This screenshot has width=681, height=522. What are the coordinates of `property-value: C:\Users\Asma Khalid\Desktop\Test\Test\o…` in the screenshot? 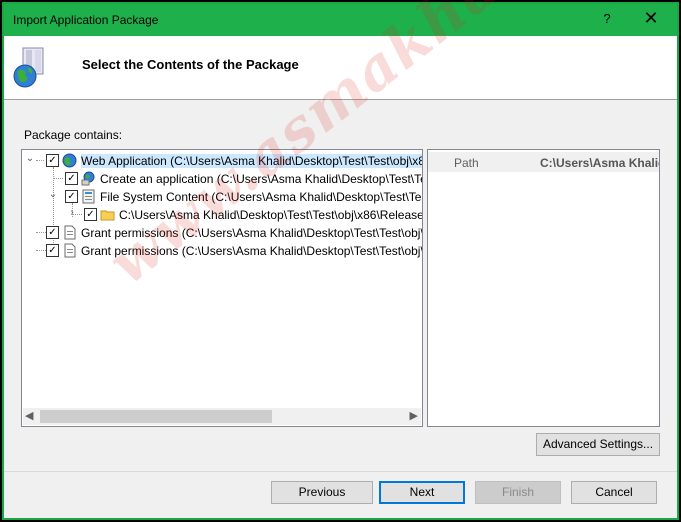 It's located at (599, 163).